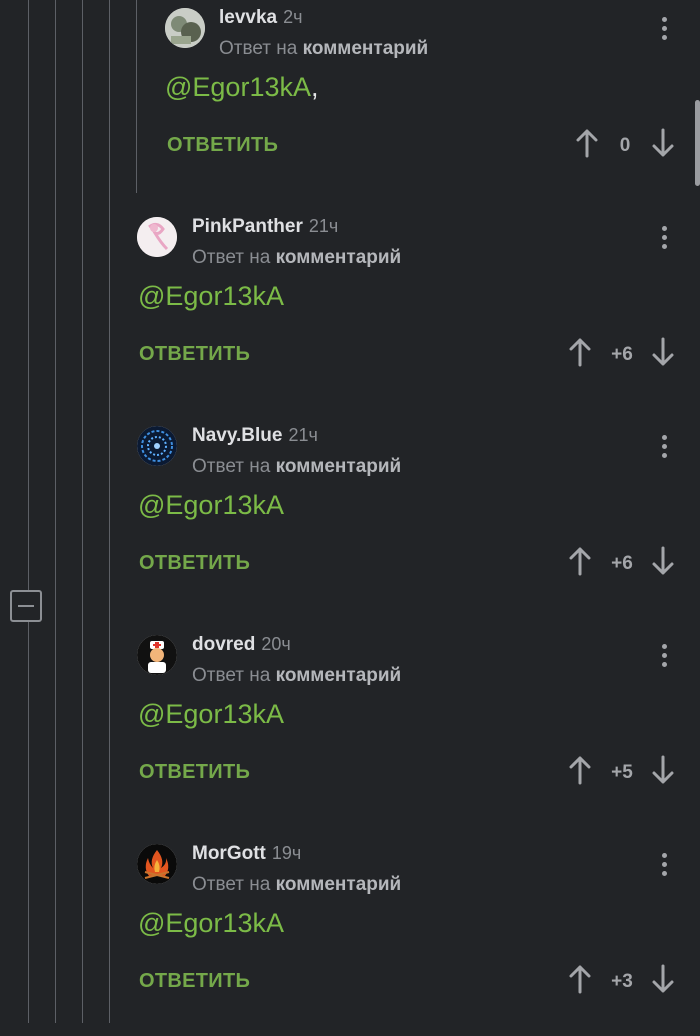 Image resolution: width=700 pixels, height=1036 pixels. What do you see at coordinates (622, 772) in the screenshot?
I see `rating-value: +5` at bounding box center [622, 772].